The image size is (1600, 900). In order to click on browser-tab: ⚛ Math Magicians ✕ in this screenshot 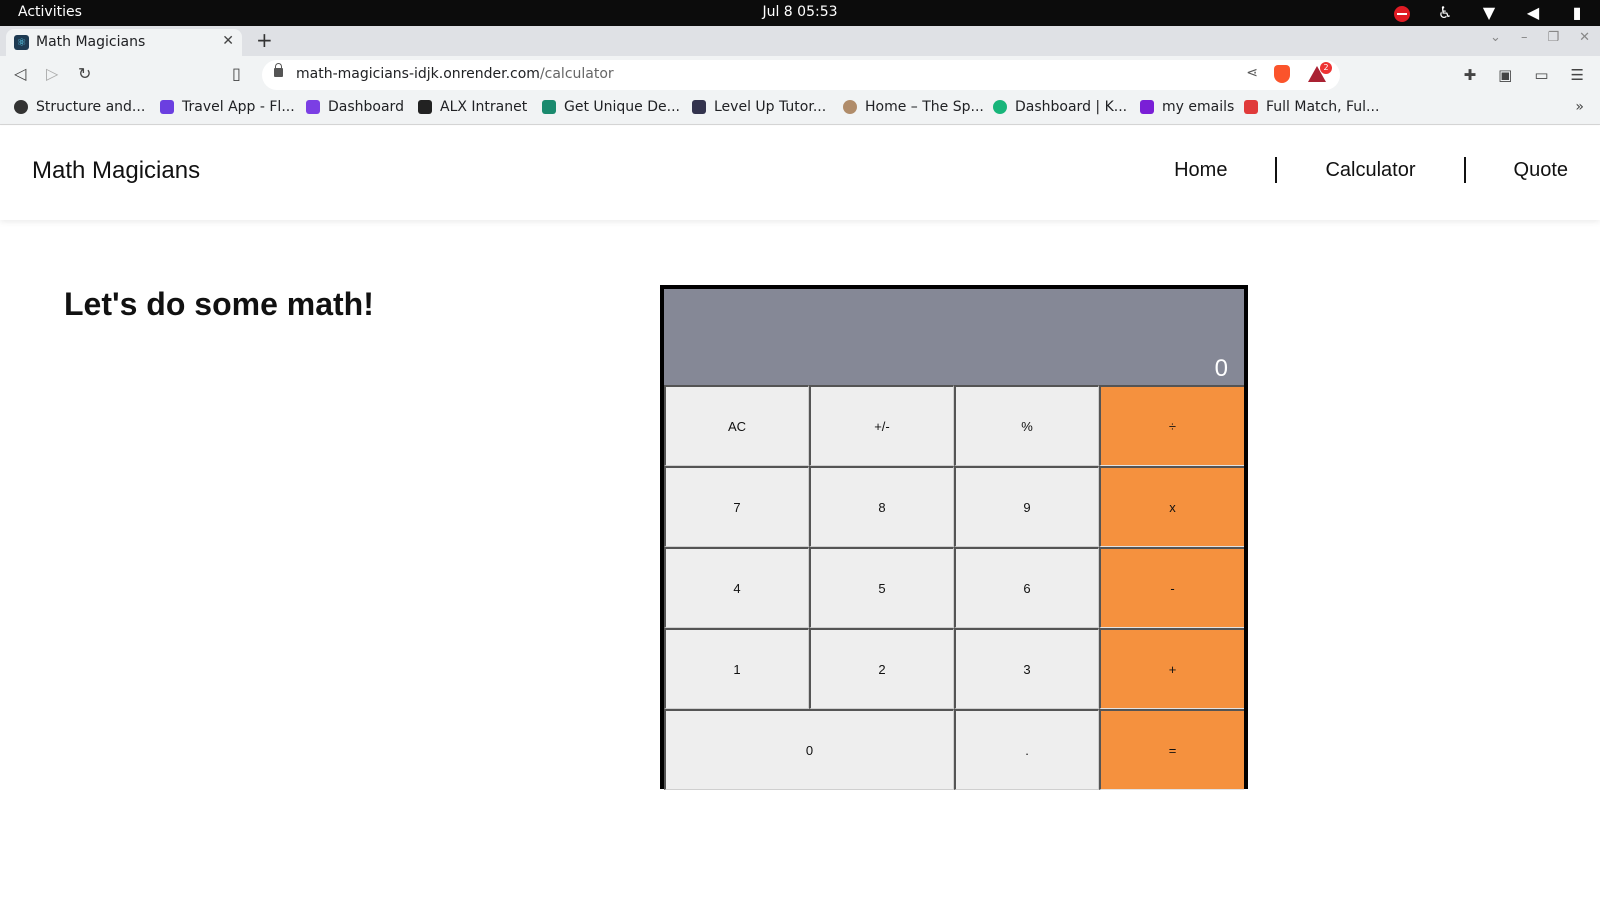, I will do `click(124, 42)`.